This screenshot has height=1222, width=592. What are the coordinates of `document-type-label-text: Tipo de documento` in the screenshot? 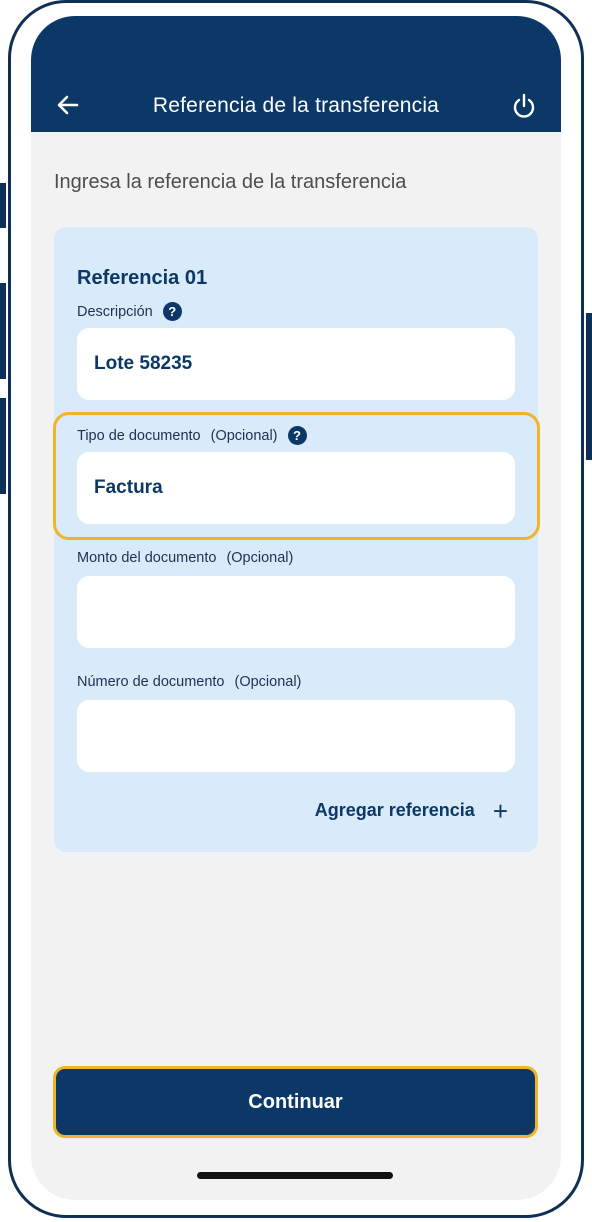 It's located at (139, 435).